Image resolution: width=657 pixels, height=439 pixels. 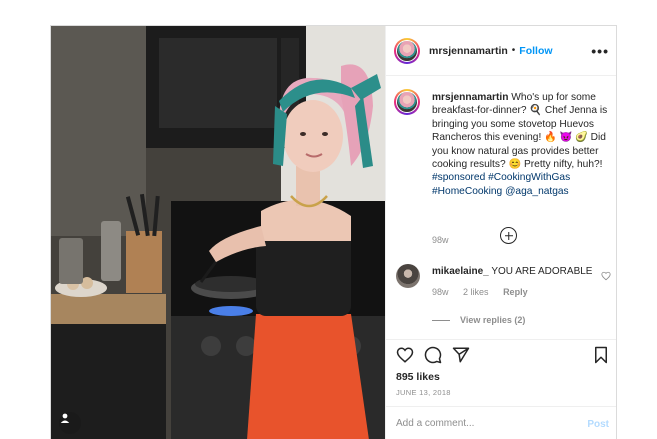 I want to click on hashtag-link: #CookingWithGas, so click(x=529, y=177).